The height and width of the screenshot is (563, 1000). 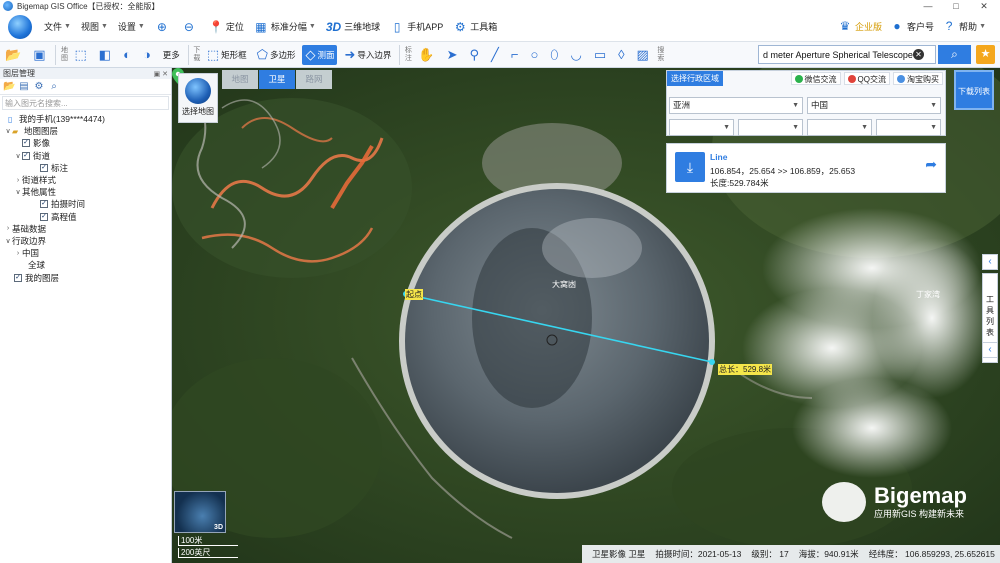 What do you see at coordinates (956, 6) in the screenshot?
I see `maximize-button: □` at bounding box center [956, 6].